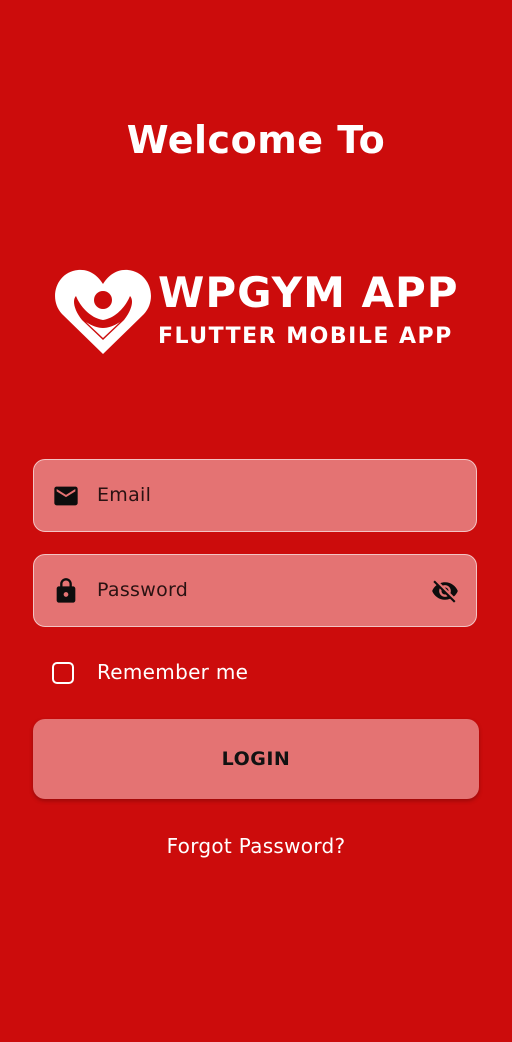 This screenshot has width=512, height=1042. I want to click on app-logo: WPGYM APP FLUTTER MOBILE APP, so click(259, 312).